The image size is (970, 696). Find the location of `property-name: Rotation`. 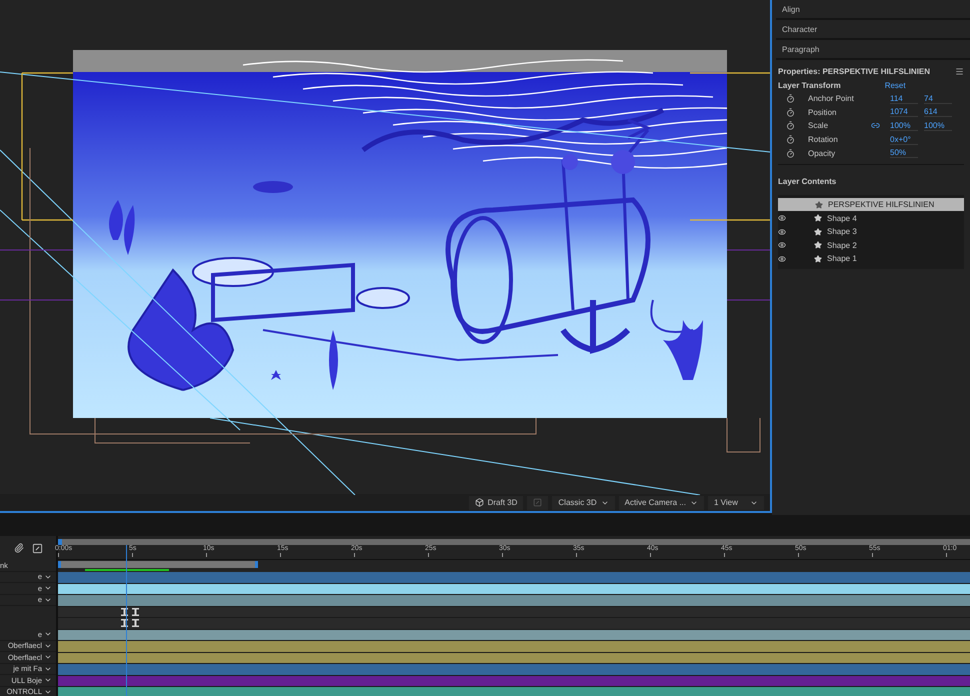

property-name: Rotation is located at coordinates (823, 139).